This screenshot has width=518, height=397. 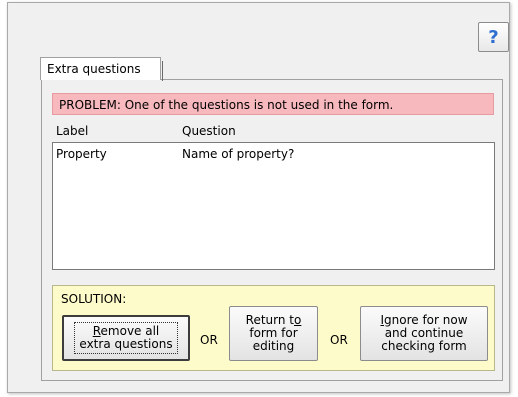 What do you see at coordinates (238, 154) in the screenshot?
I see `row-question: Name of property?` at bounding box center [238, 154].